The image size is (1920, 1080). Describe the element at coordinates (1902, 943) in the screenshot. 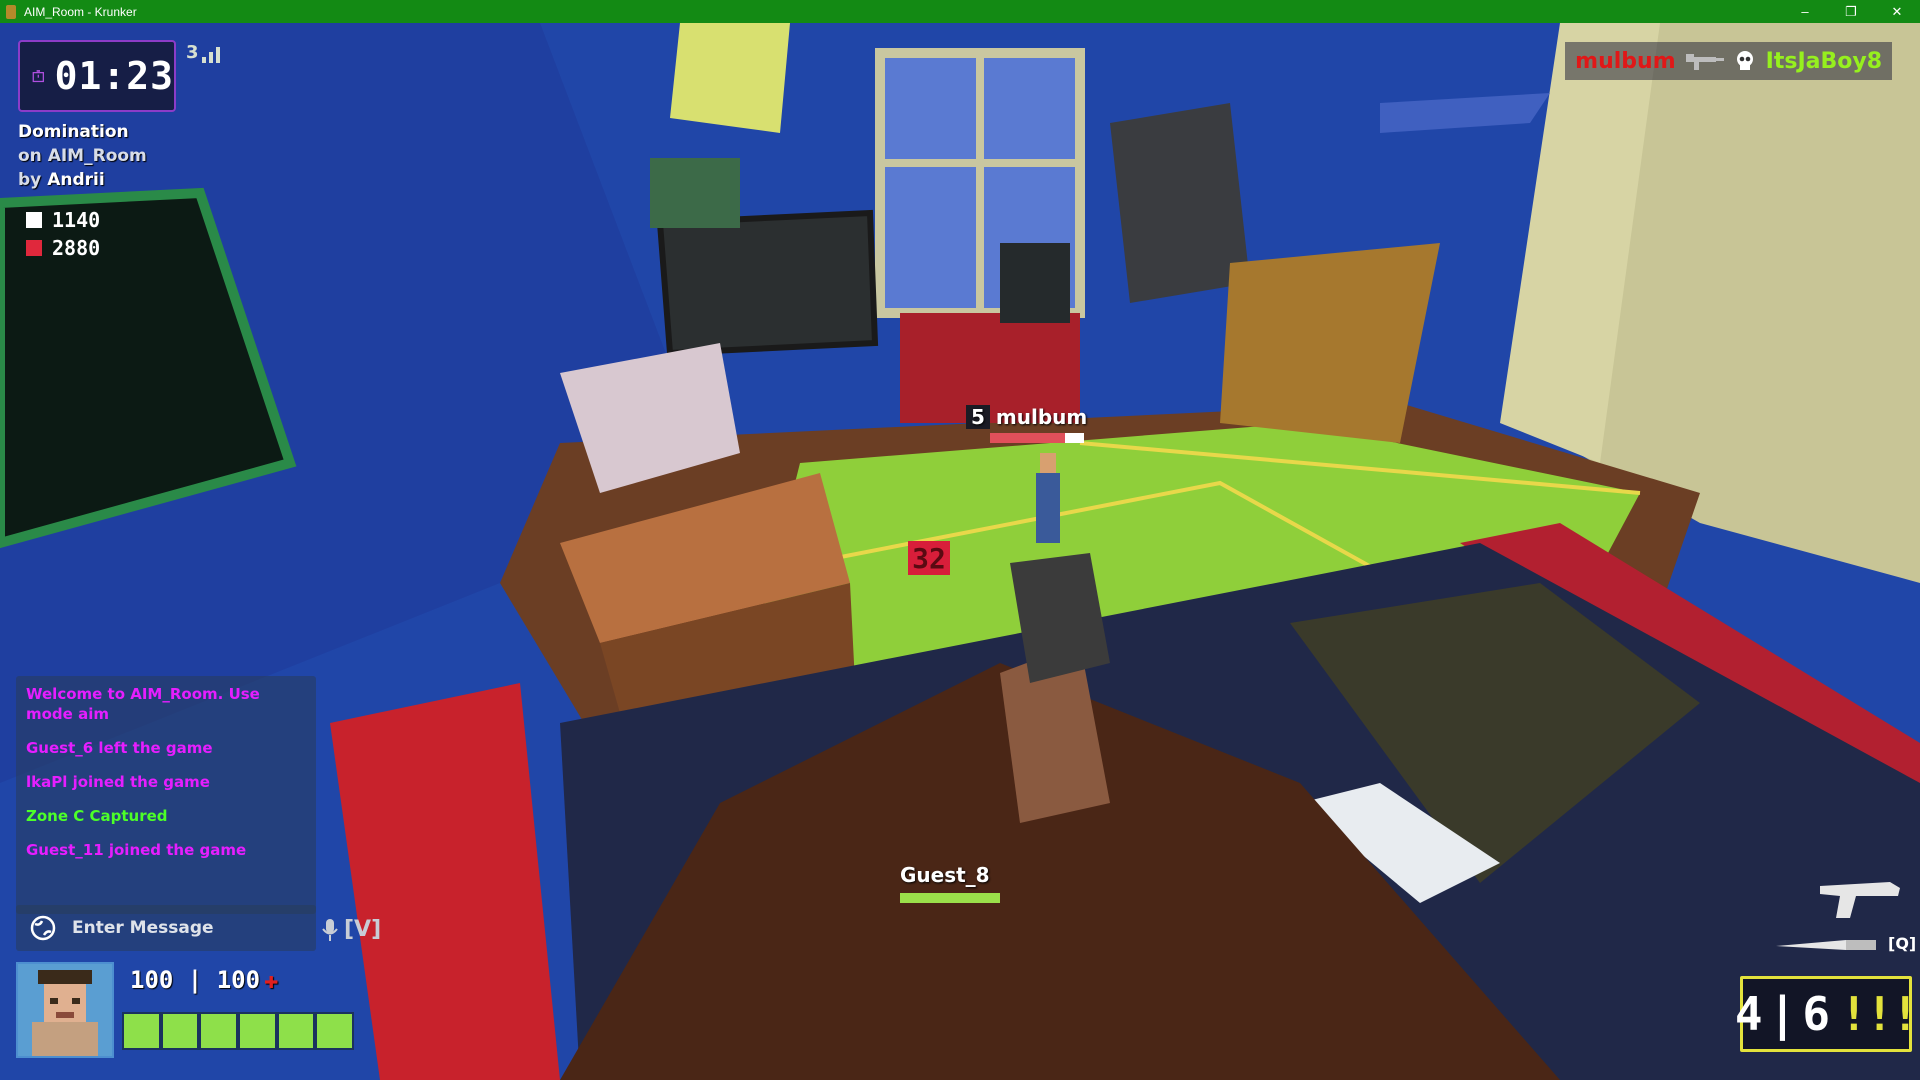

I see `melee-key-hint: [Q]` at that location.